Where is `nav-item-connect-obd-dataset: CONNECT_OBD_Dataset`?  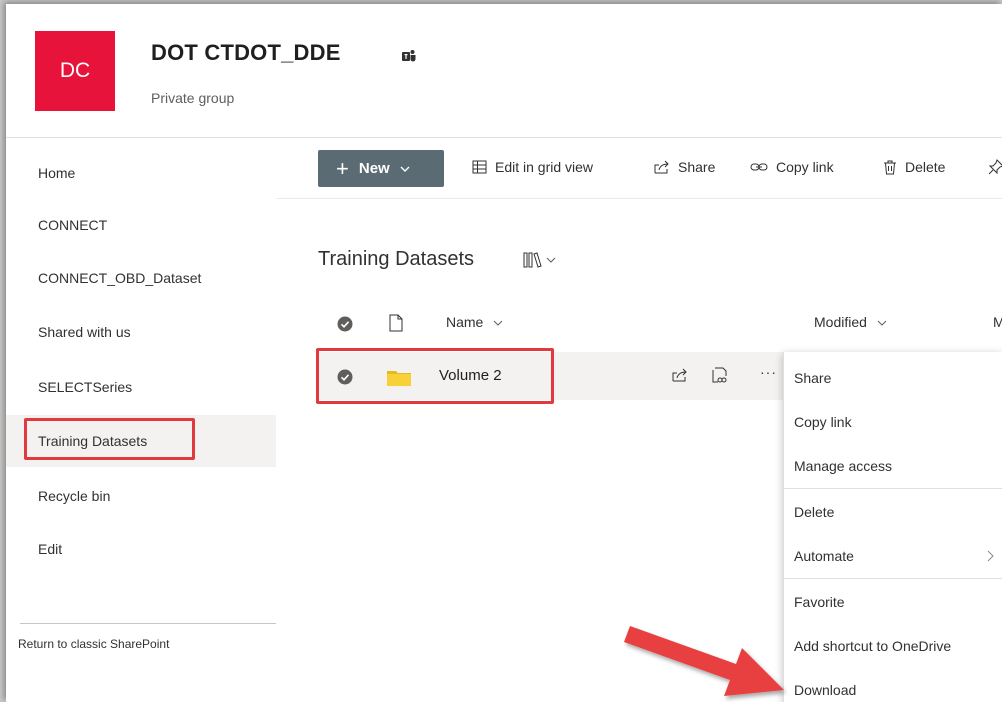
nav-item-connect-obd-dataset: CONNECT_OBD_Dataset is located at coordinates (141, 278).